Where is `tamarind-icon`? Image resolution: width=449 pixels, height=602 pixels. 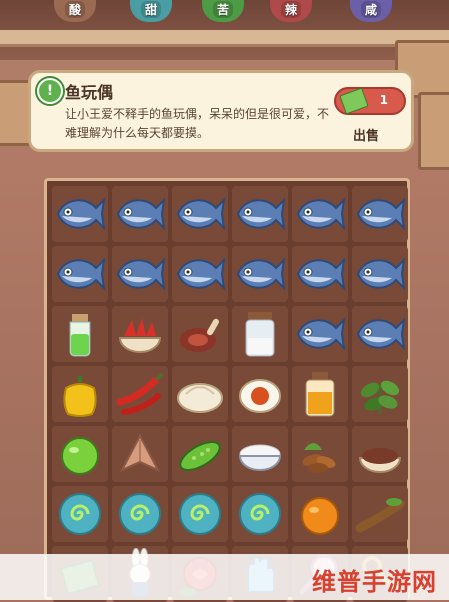 tamarind-icon is located at coordinates (380, 514).